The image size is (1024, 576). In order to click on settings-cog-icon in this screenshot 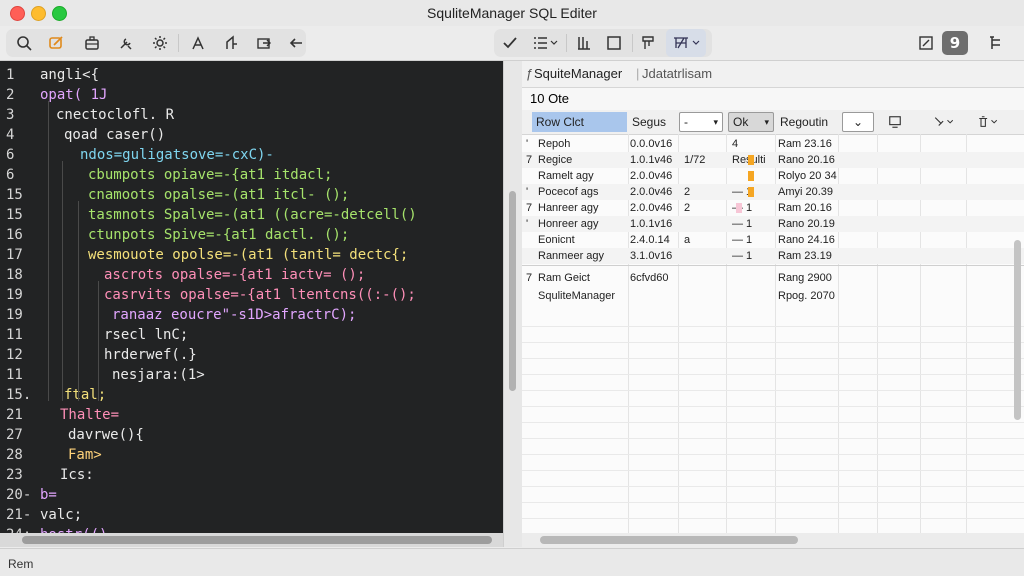, I will do `click(160, 43)`.